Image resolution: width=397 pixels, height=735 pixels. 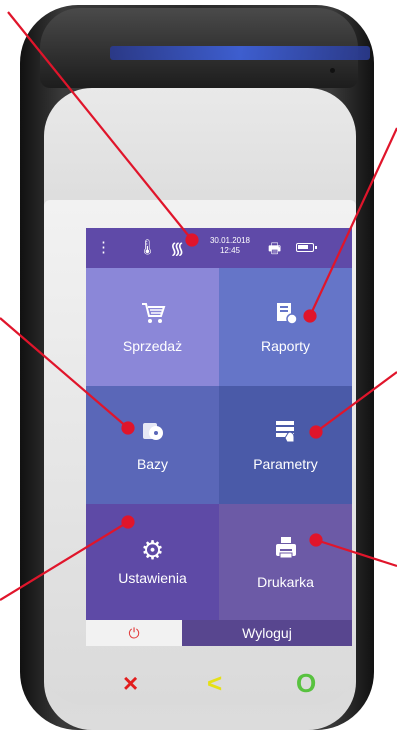 I want to click on battery-icon, so click(x=306, y=247).